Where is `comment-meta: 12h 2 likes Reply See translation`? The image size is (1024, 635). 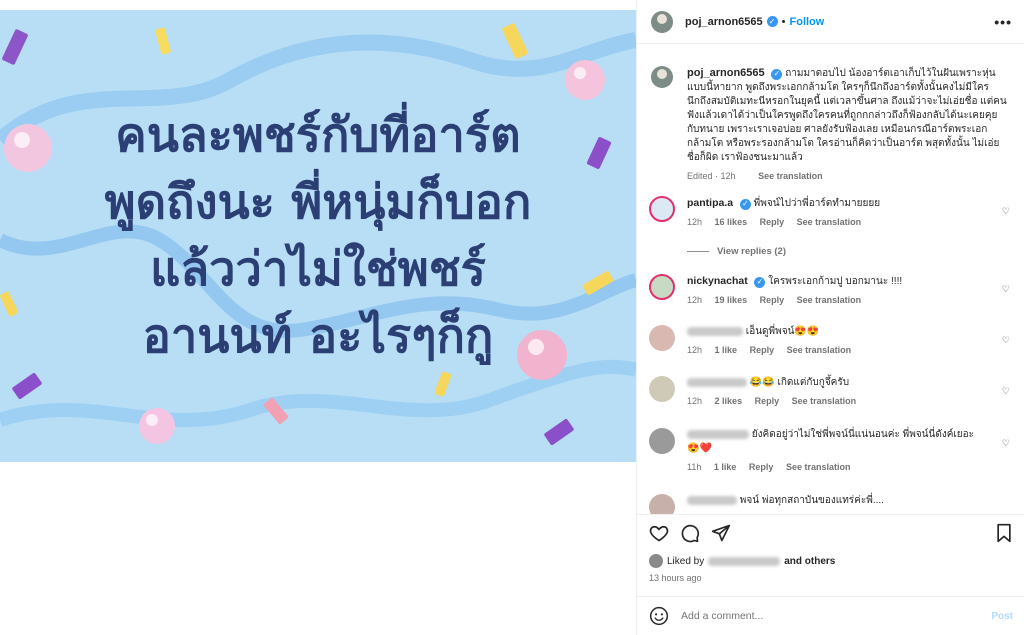
comment-meta: 12h 2 likes Reply See translation is located at coordinates (837, 401).